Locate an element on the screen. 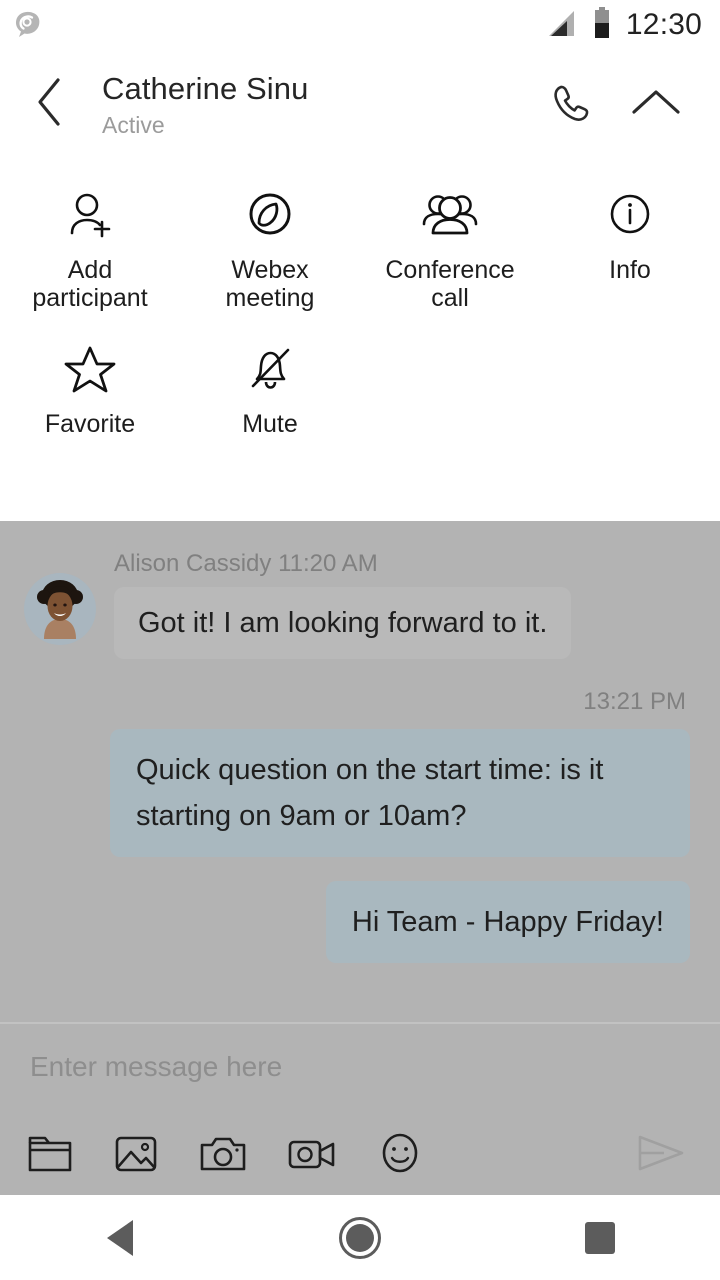 The image size is (720, 1280). action-label: Webex meeting is located at coordinates (270, 284).